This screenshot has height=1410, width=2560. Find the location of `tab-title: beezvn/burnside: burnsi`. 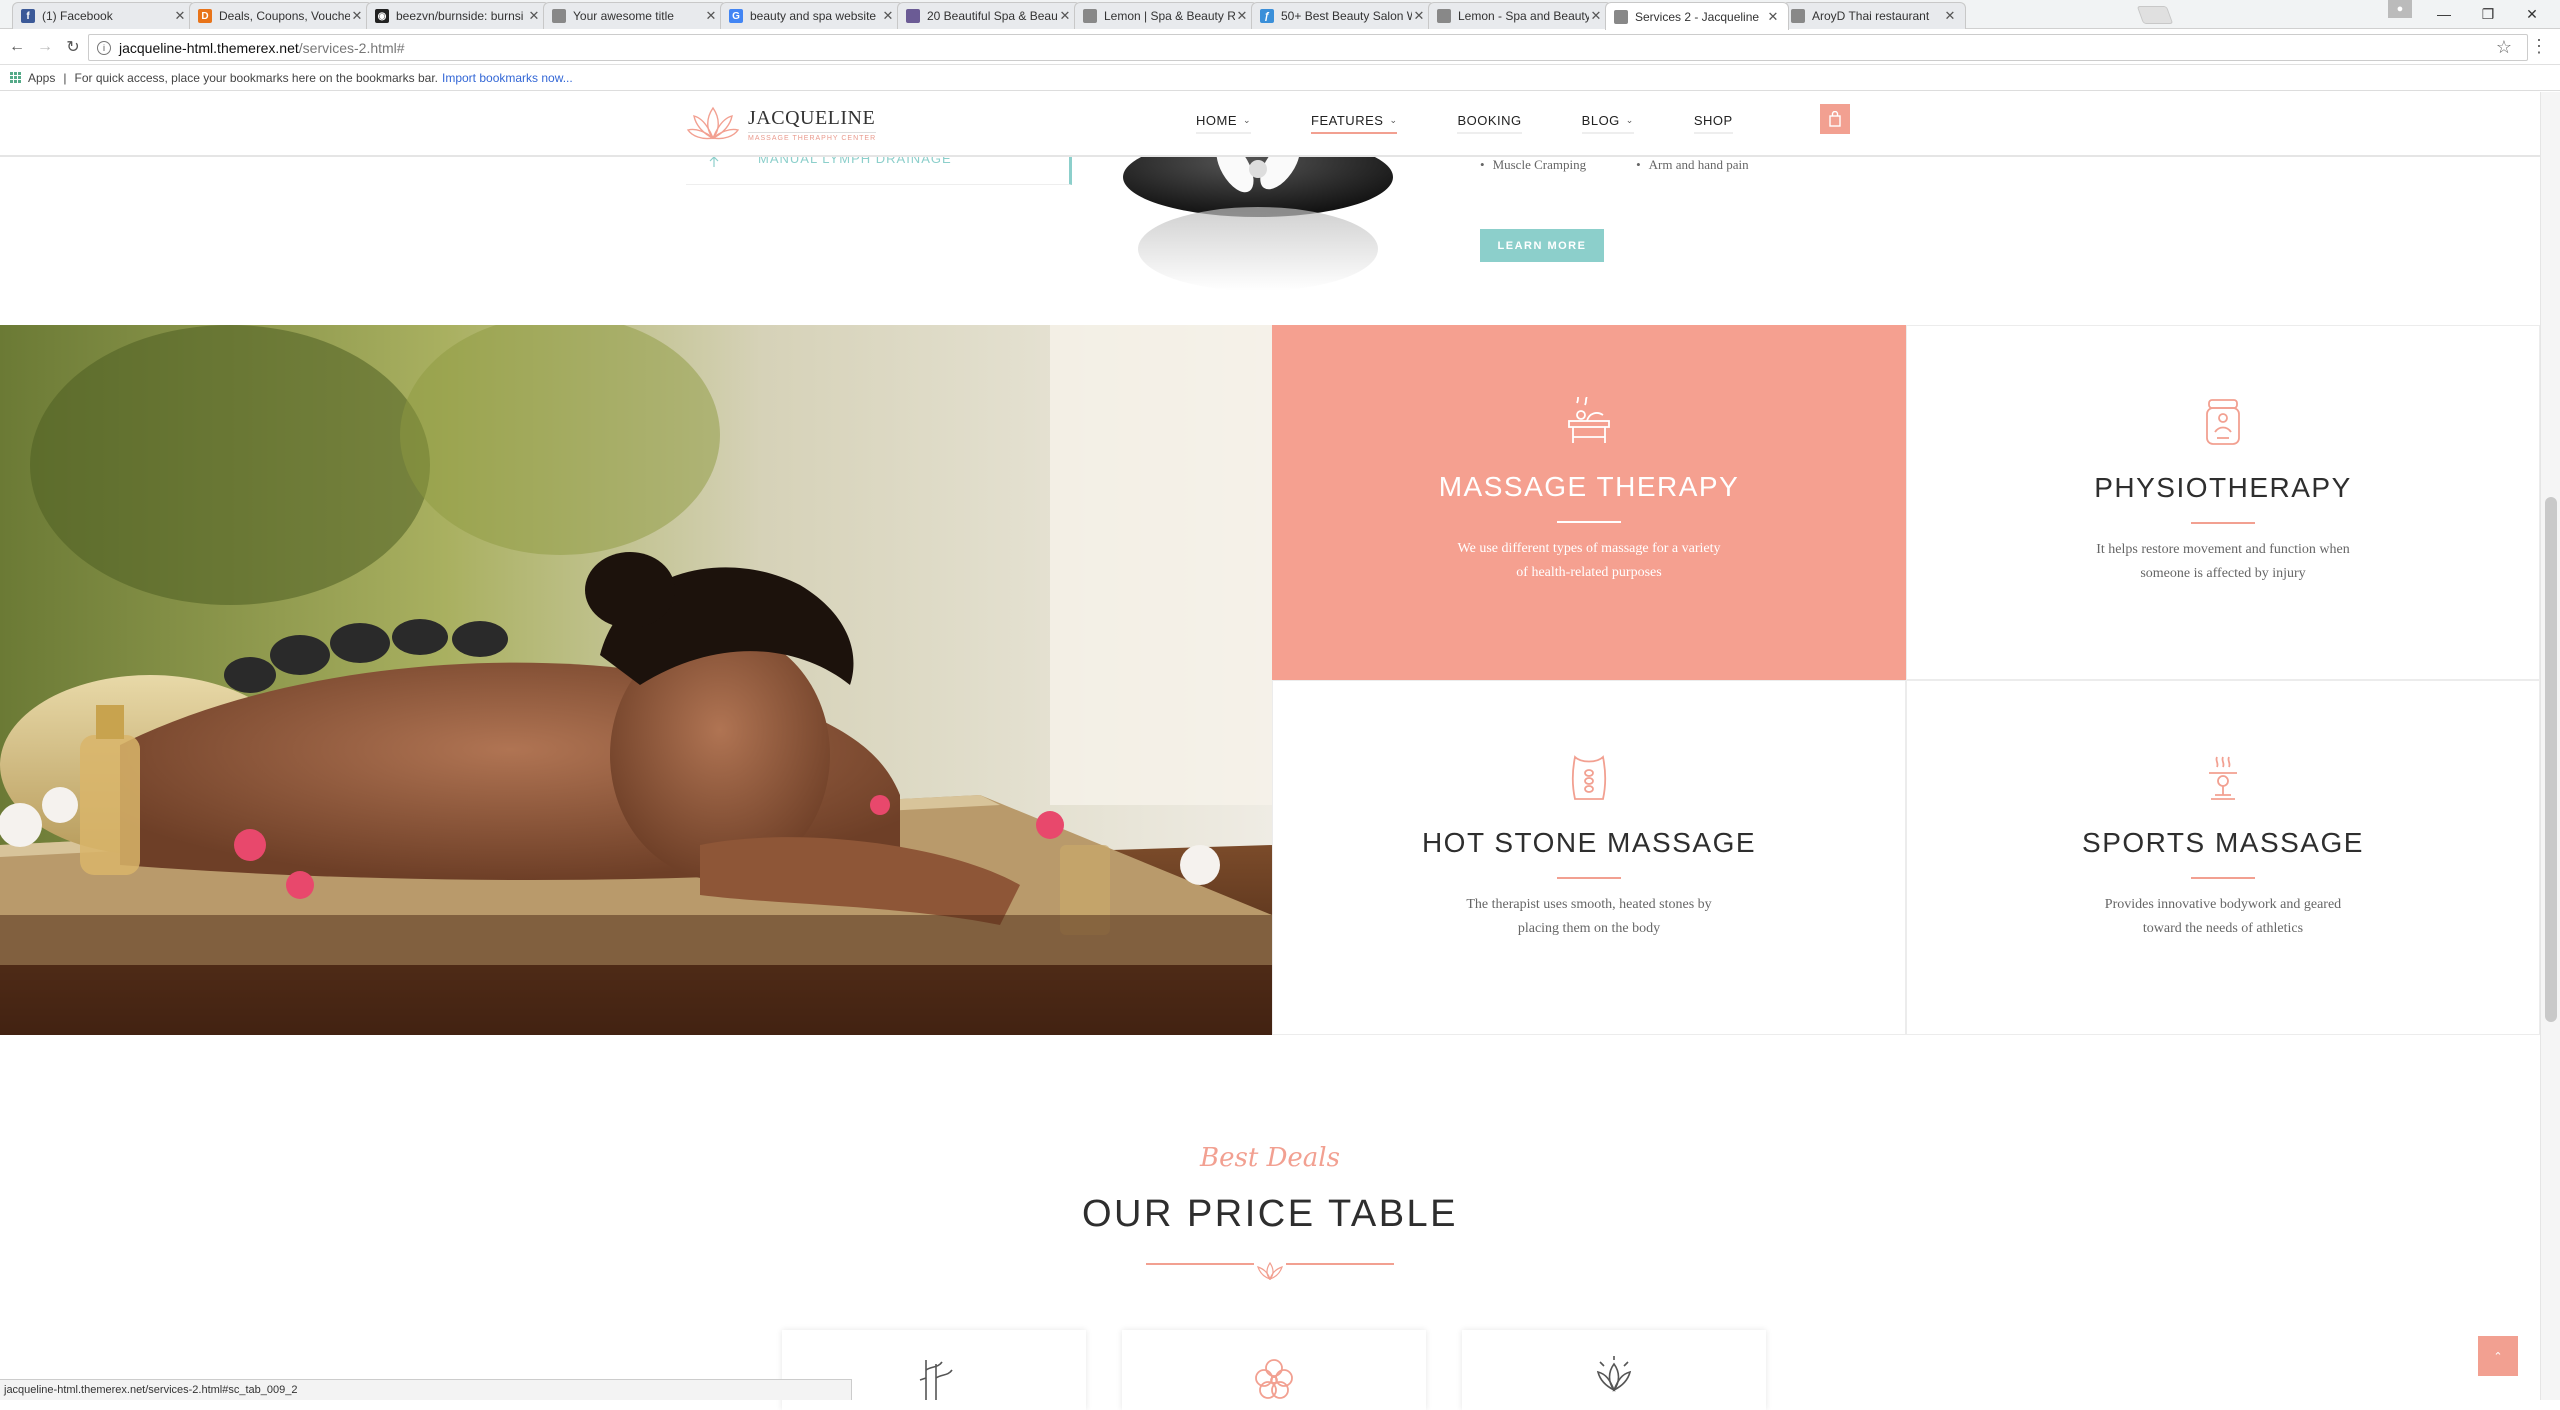

tab-title: beezvn/burnside: burnsi is located at coordinates (460, 16).